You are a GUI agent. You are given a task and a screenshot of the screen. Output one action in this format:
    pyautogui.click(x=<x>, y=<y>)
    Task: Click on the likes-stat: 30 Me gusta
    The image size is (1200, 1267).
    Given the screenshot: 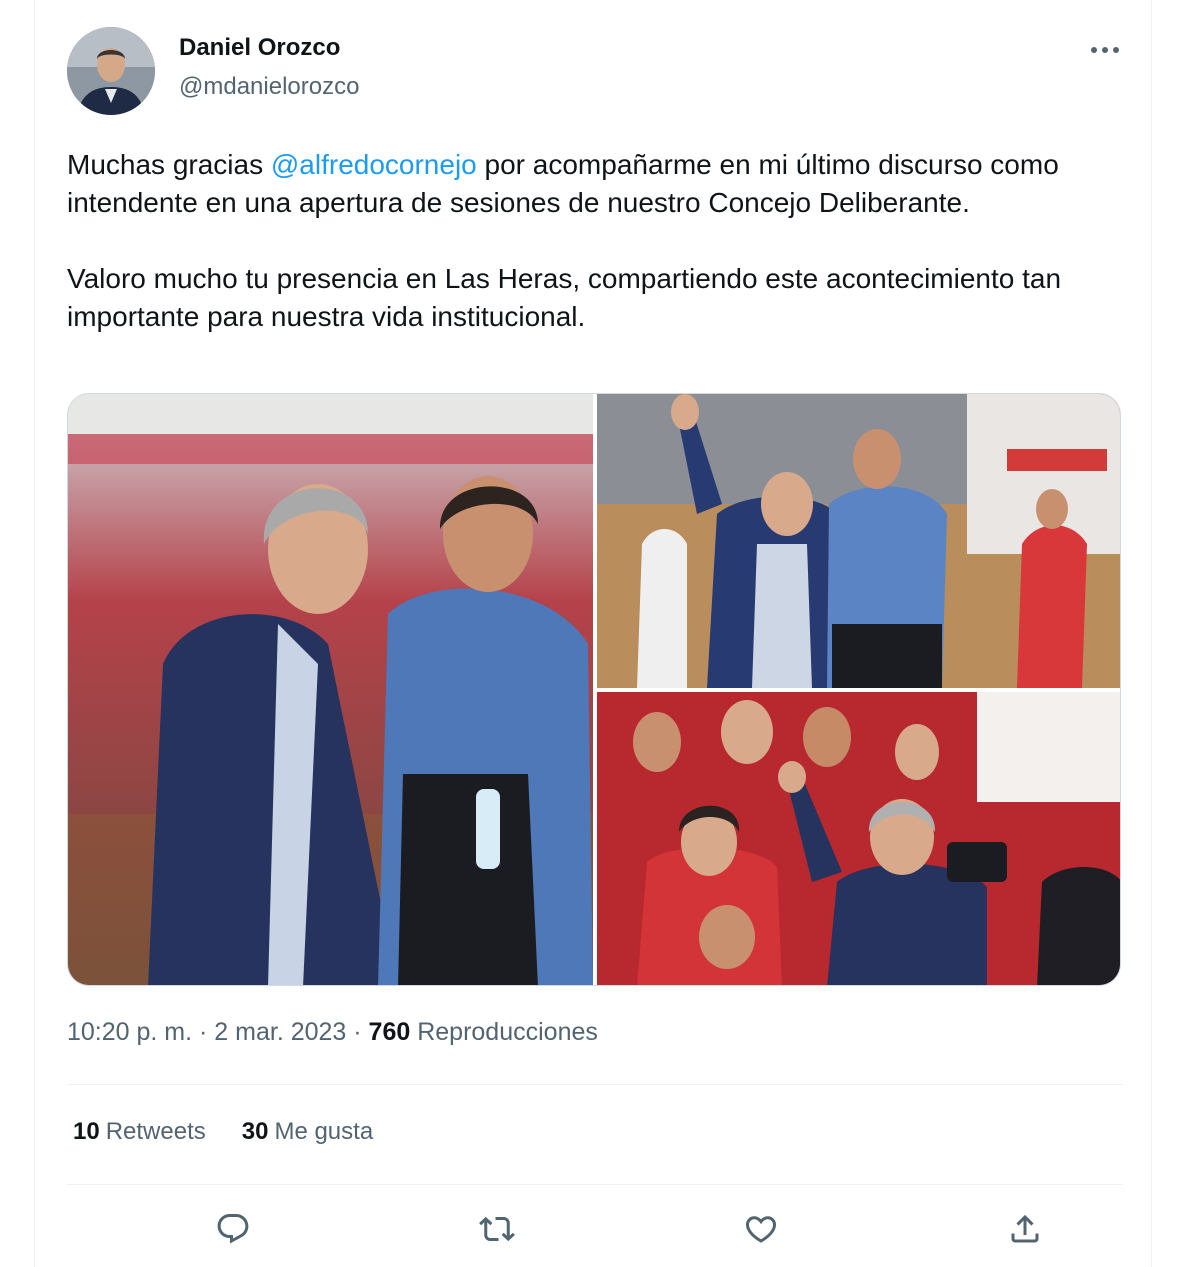 What is the action you would take?
    pyautogui.click(x=307, y=1132)
    